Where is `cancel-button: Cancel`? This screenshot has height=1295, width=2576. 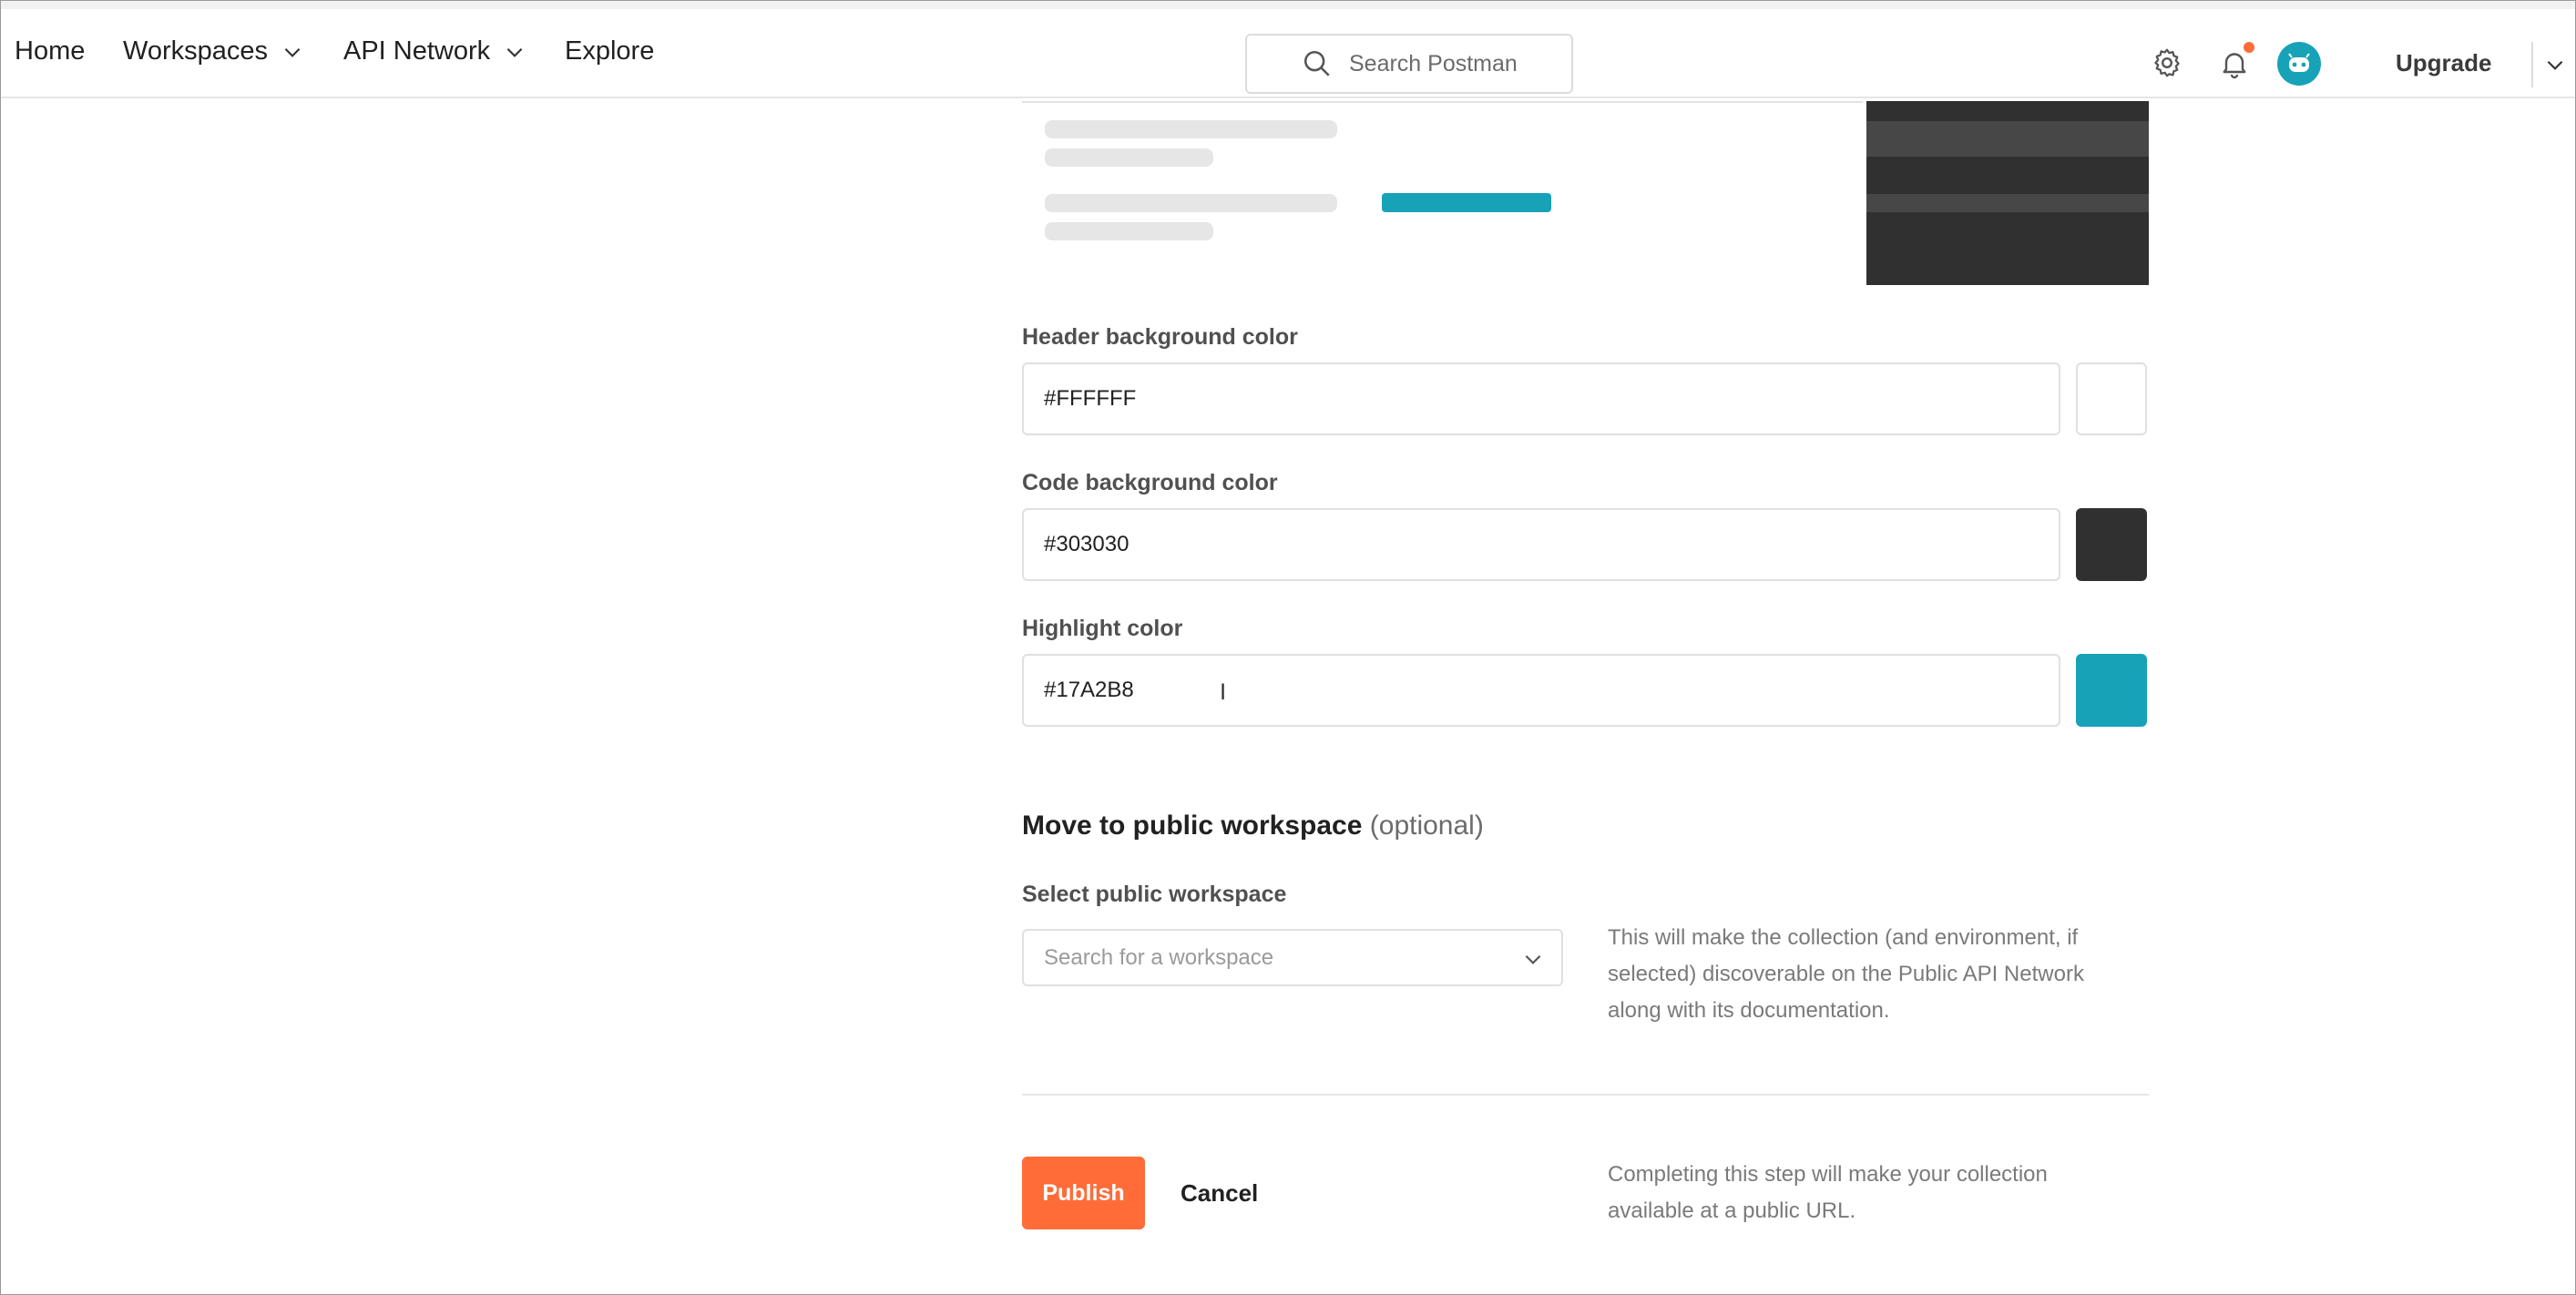 cancel-button: Cancel is located at coordinates (1219, 1193).